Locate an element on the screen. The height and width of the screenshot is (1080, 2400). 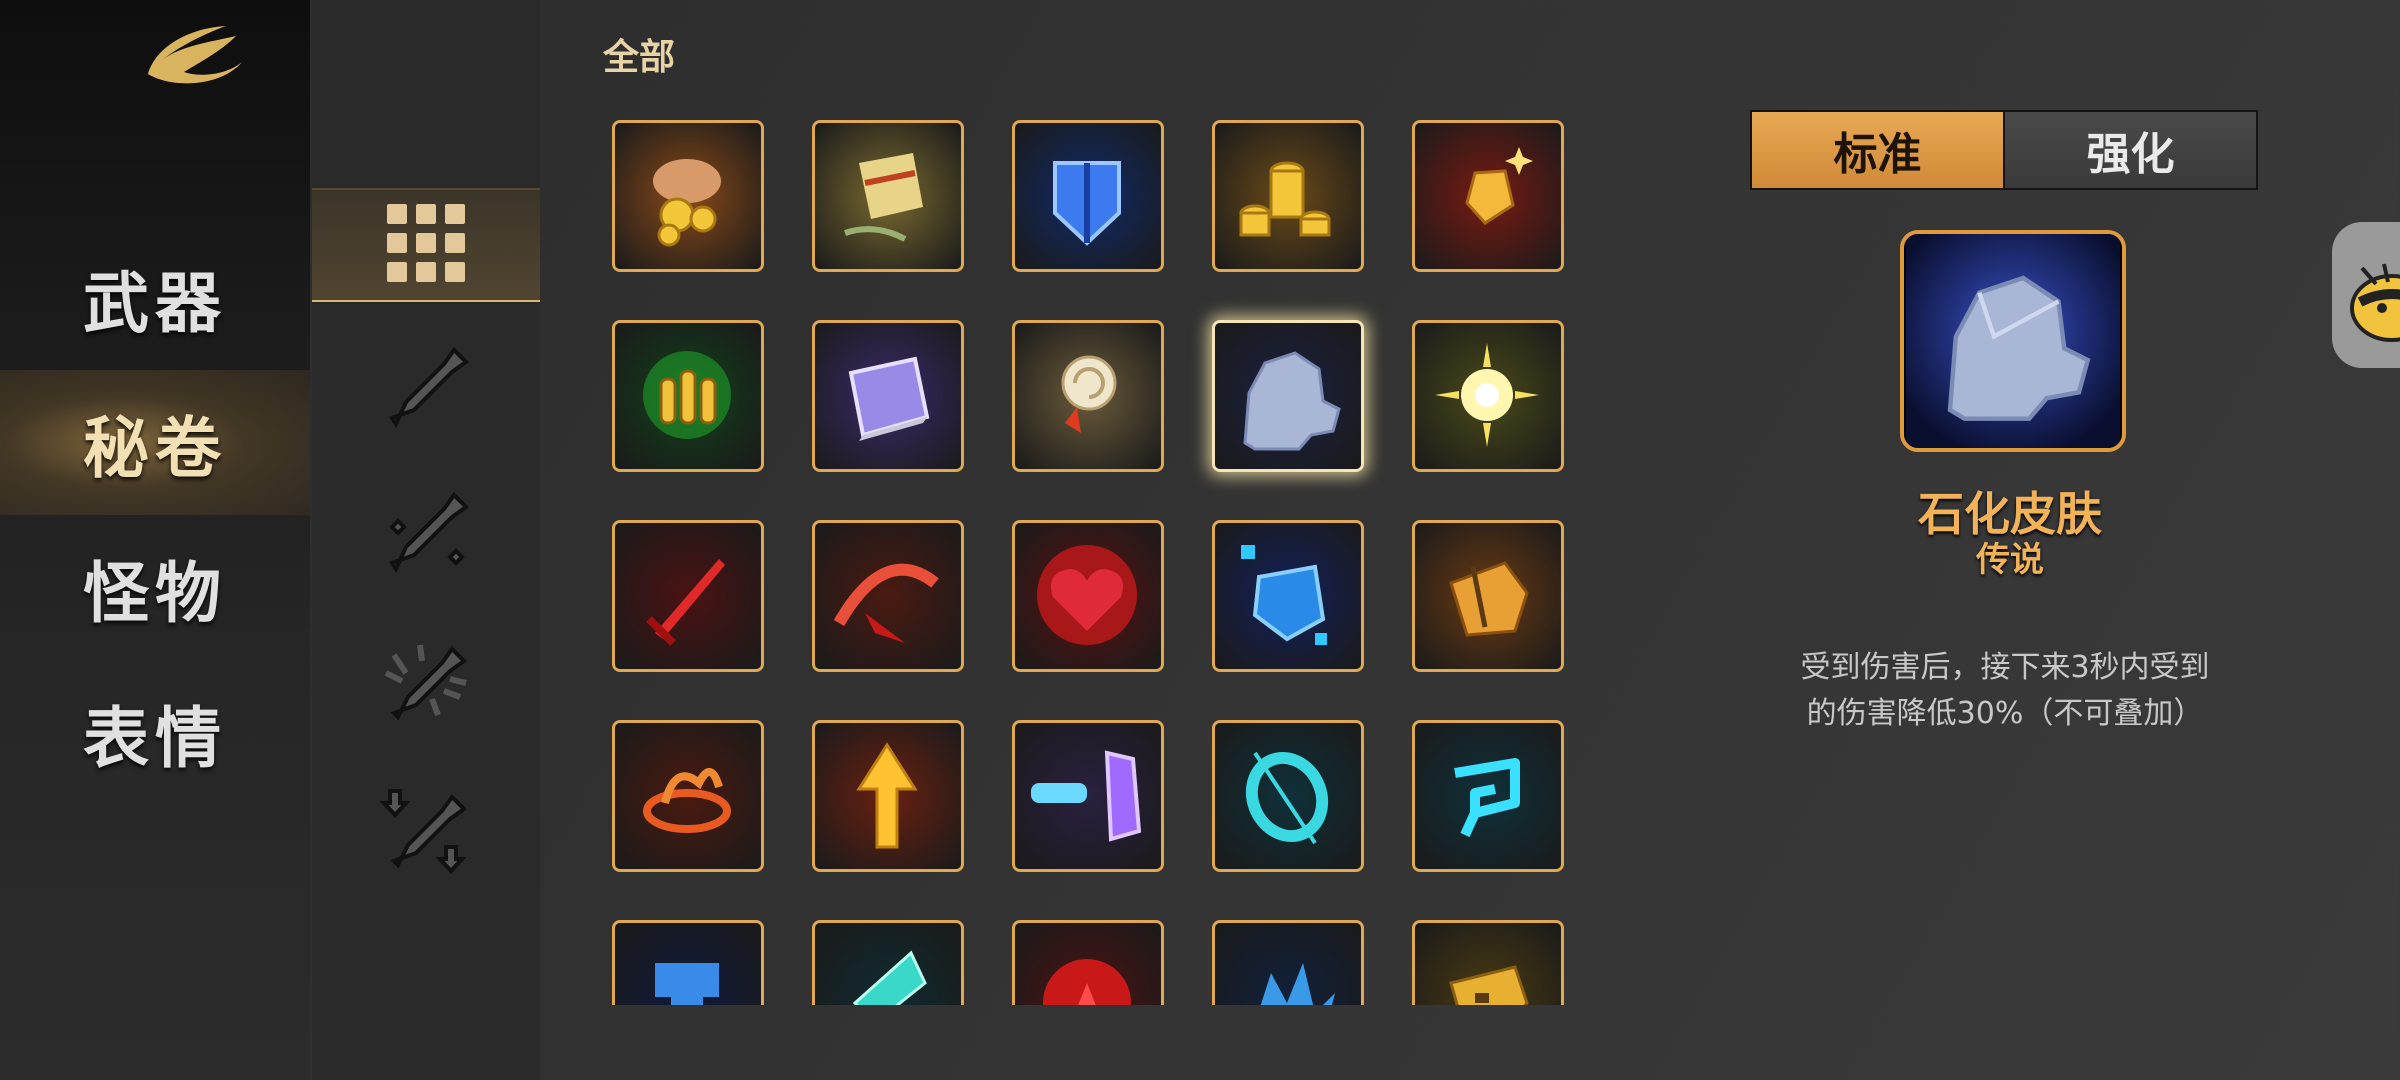
red-slash-icon is located at coordinates (888, 596).